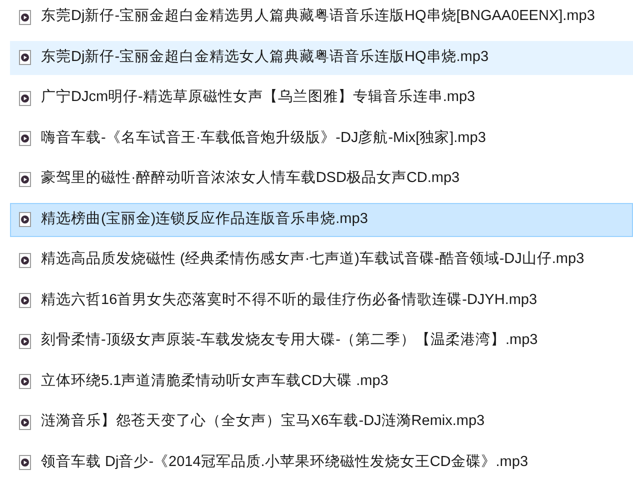 The width and height of the screenshot is (633, 485). I want to click on file-name: 东莞Dj新仔-宝丽金超白金精选女人篇典藏粤语音乐连版HQ串烧.mp3, so click(265, 57).